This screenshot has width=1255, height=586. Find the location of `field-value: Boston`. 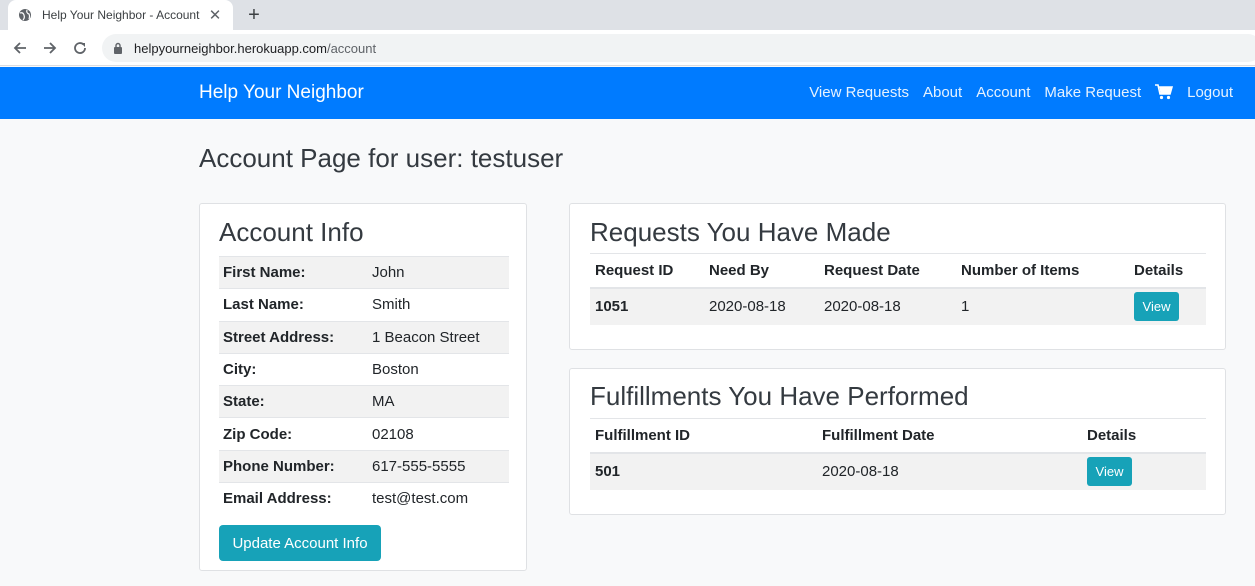

field-value: Boston is located at coordinates (395, 370).